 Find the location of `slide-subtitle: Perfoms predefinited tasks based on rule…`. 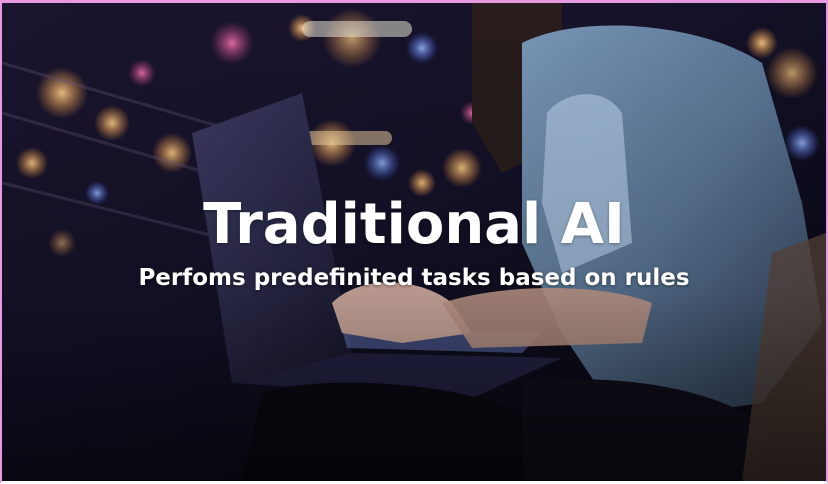

slide-subtitle: Perfoms predefinited tasks based on rule… is located at coordinates (414, 278).